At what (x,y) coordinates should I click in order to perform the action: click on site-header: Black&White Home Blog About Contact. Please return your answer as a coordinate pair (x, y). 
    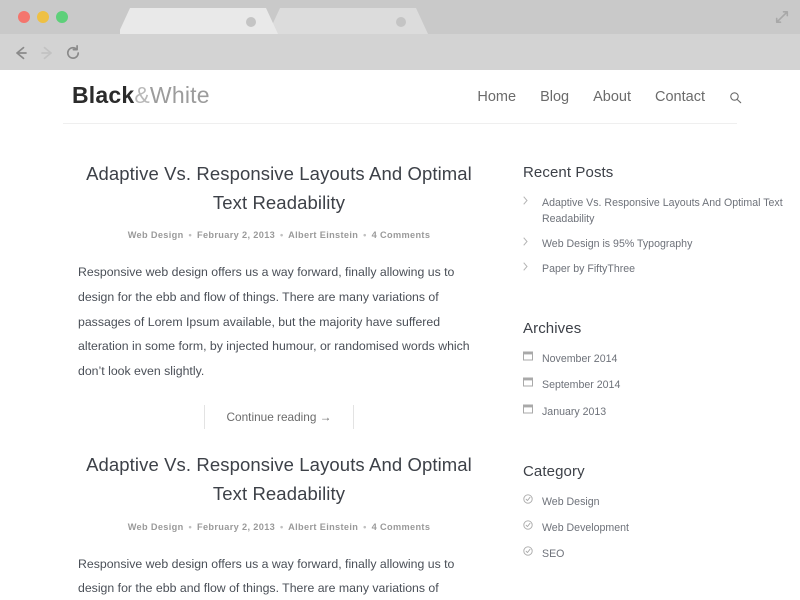
    Looking at the image, I should click on (400, 97).